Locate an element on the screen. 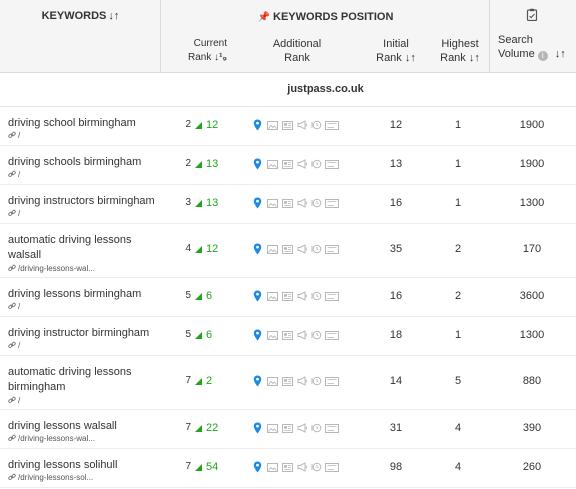 This screenshot has width=576, height=489. table-row: driving instructor birmingham / 5 6 18 1 1300 is located at coordinates (288, 336).